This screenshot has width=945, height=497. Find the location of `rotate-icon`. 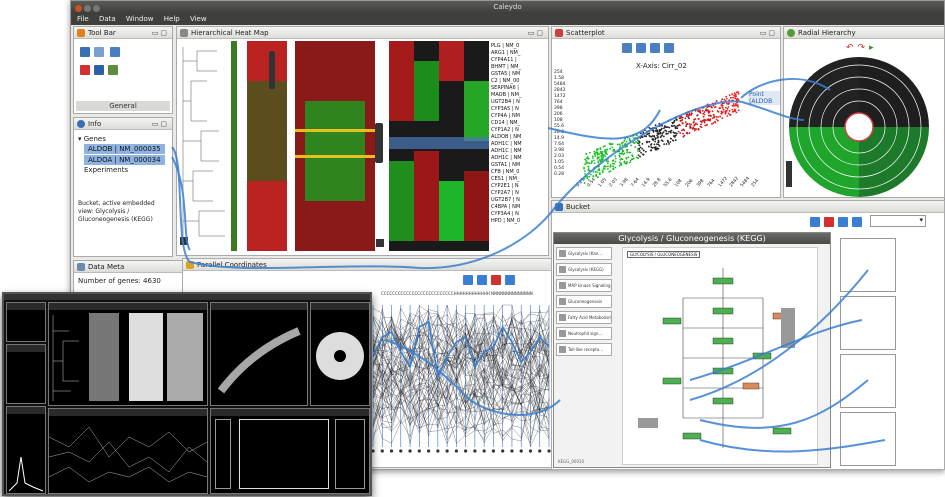

rotate-icon is located at coordinates (815, 222).